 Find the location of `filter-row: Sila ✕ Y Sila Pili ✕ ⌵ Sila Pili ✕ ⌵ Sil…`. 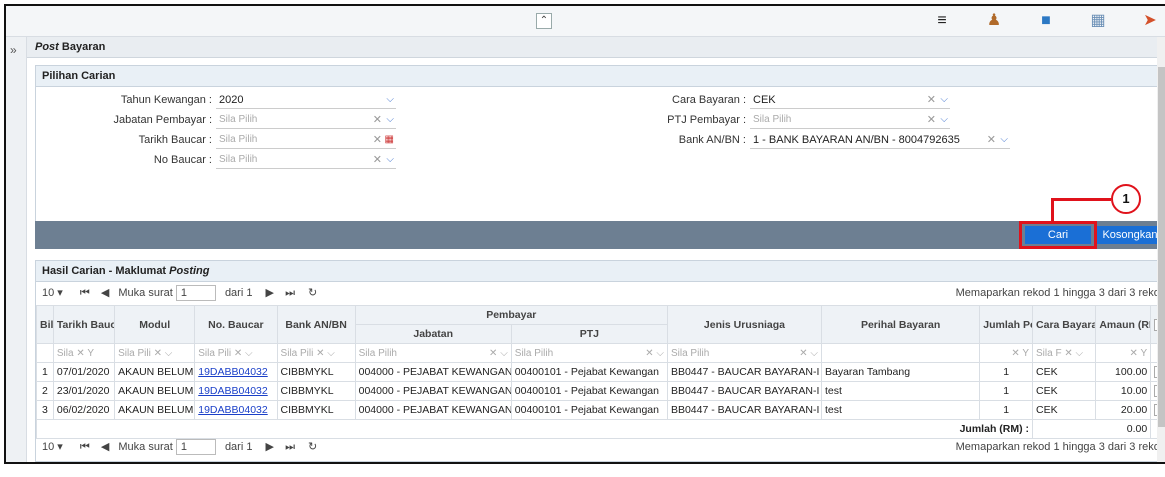

filter-row: Sila ✕ Y Sila Pili ✕ ⌵ Sila Pili ✕ ⌵ Sil… is located at coordinates (600, 353).